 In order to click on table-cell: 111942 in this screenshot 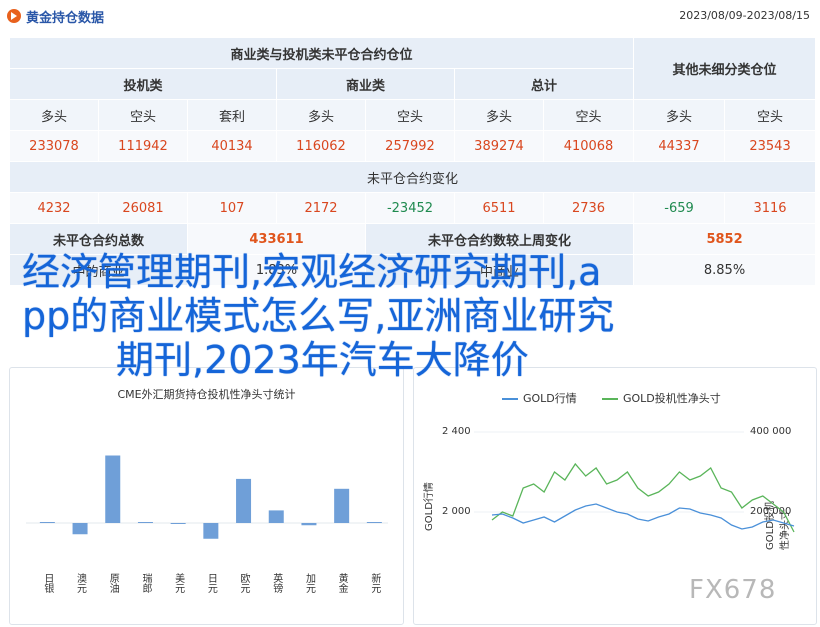, I will do `click(143, 146)`.